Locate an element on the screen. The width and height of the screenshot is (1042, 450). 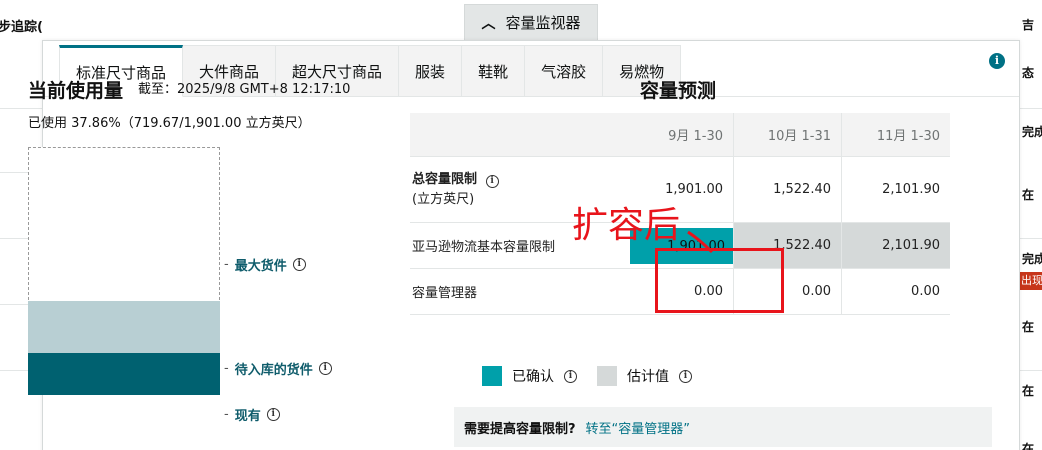
increase-capacity-question: 需要提高容量限制? is located at coordinates (520, 429).